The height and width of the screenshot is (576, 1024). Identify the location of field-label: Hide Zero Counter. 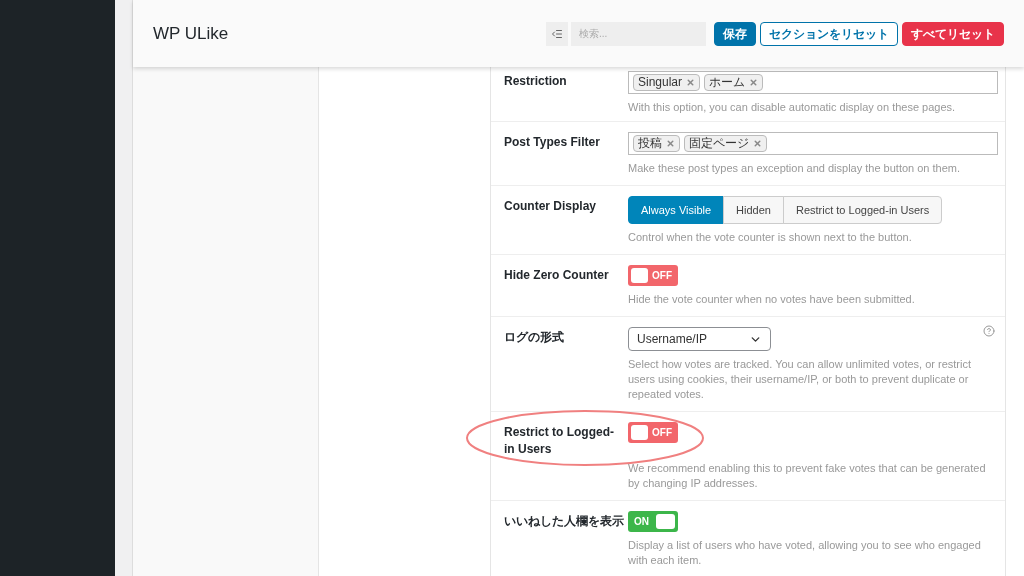
(557, 275).